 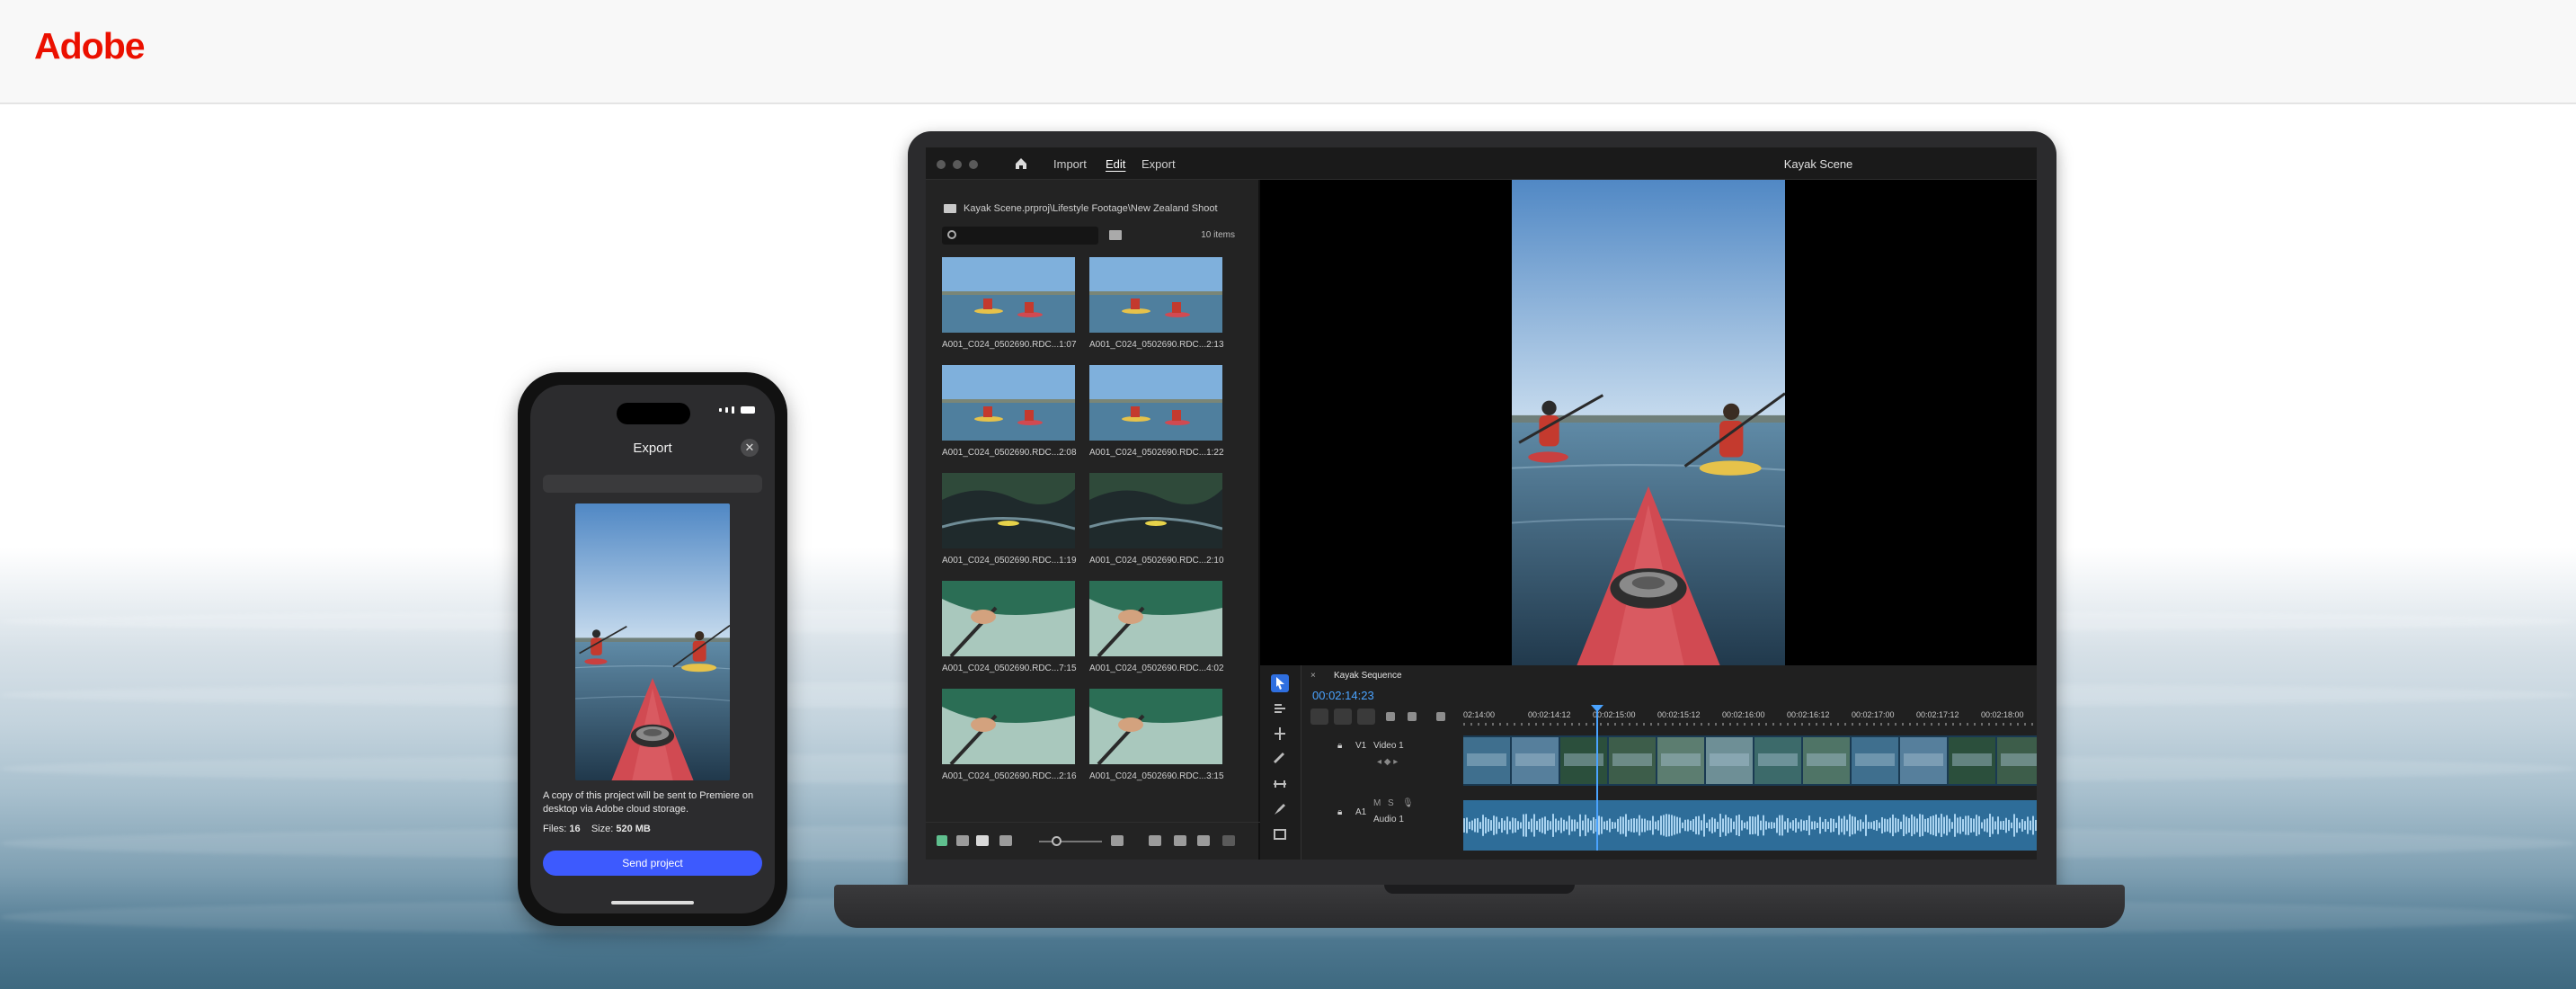 What do you see at coordinates (1319, 716) in the screenshot?
I see `snap-button` at bounding box center [1319, 716].